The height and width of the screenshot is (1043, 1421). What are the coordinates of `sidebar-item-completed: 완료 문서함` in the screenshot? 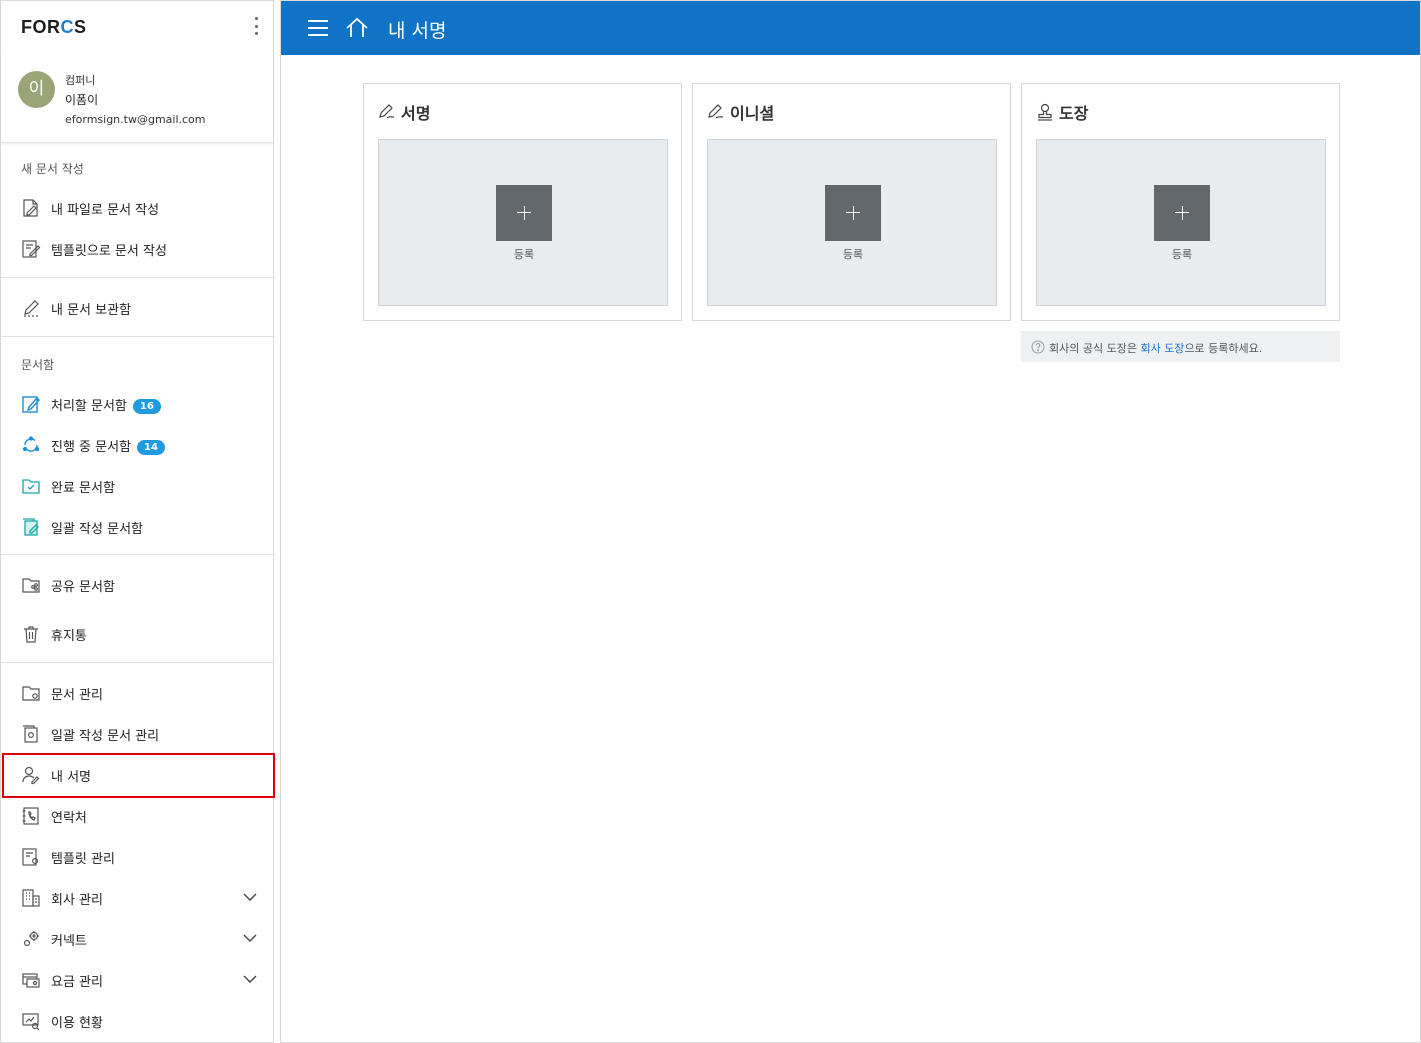 It's located at (137, 485).